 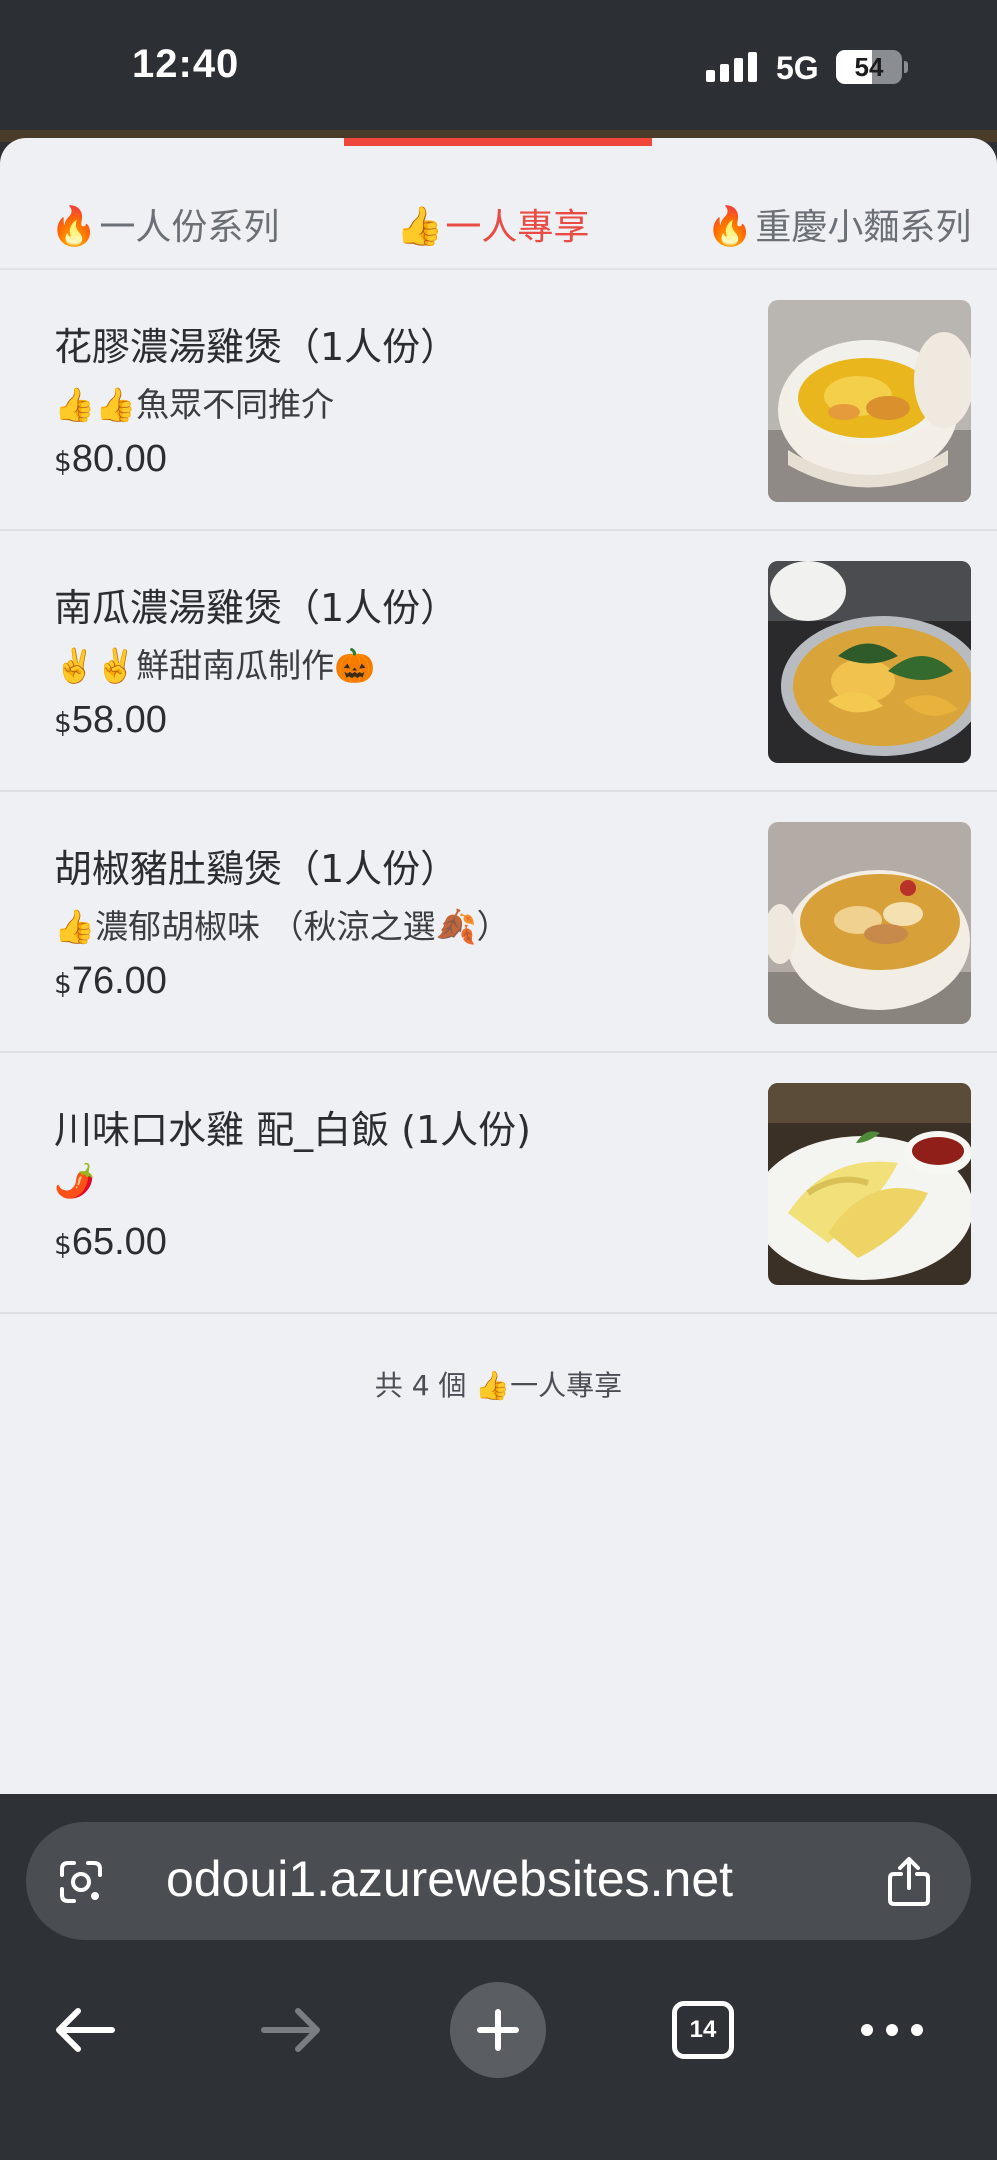 What do you see at coordinates (119, 1242) in the screenshot?
I see `price-amount: 65.00` at bounding box center [119, 1242].